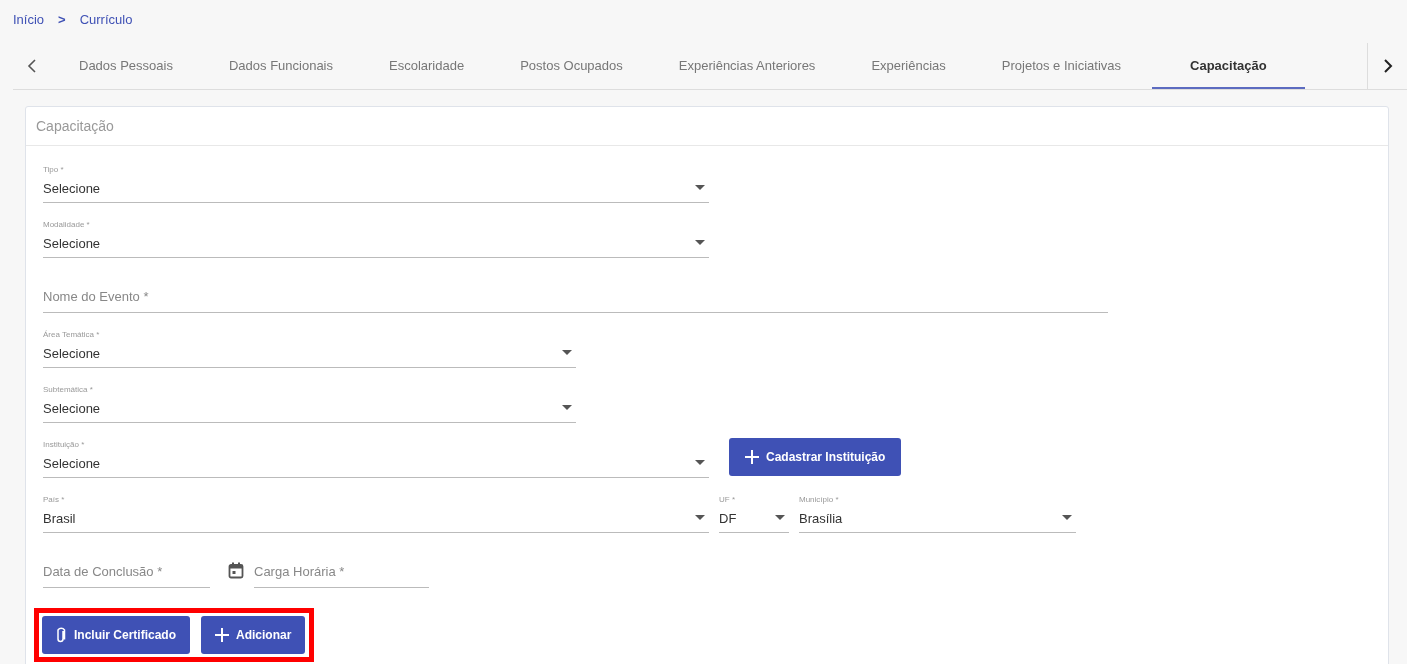 The height and width of the screenshot is (664, 1407). I want to click on select-field: Subtemática * Selecione, so click(309, 405).